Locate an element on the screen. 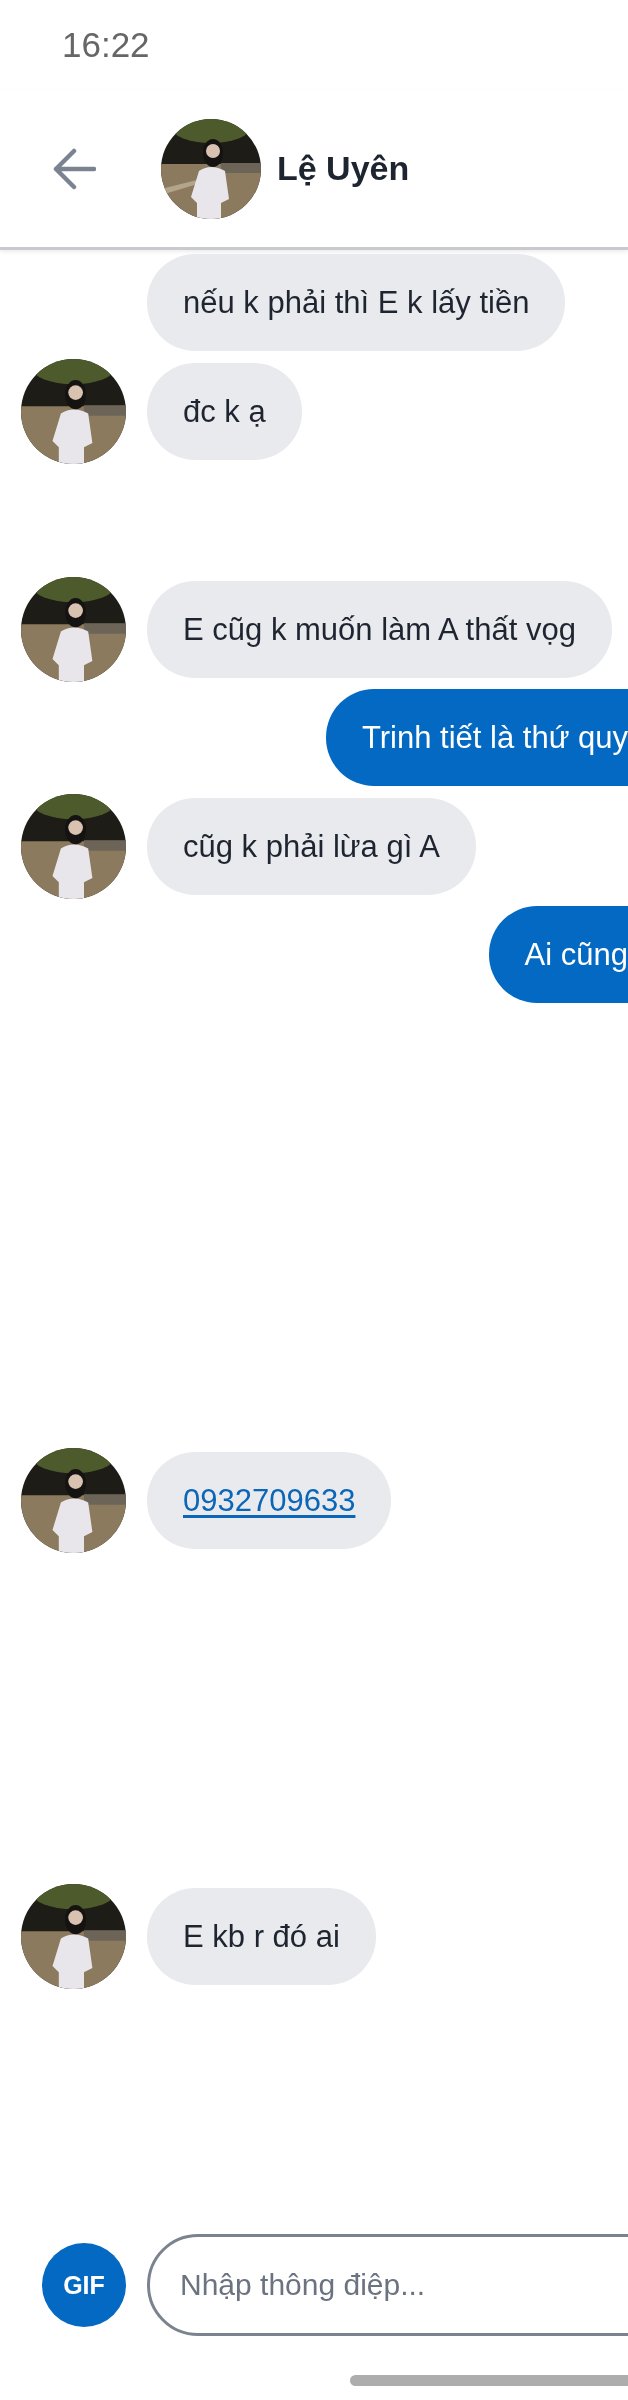 The image size is (628, 2400). message-bubble: đc k ạ is located at coordinates (224, 411).